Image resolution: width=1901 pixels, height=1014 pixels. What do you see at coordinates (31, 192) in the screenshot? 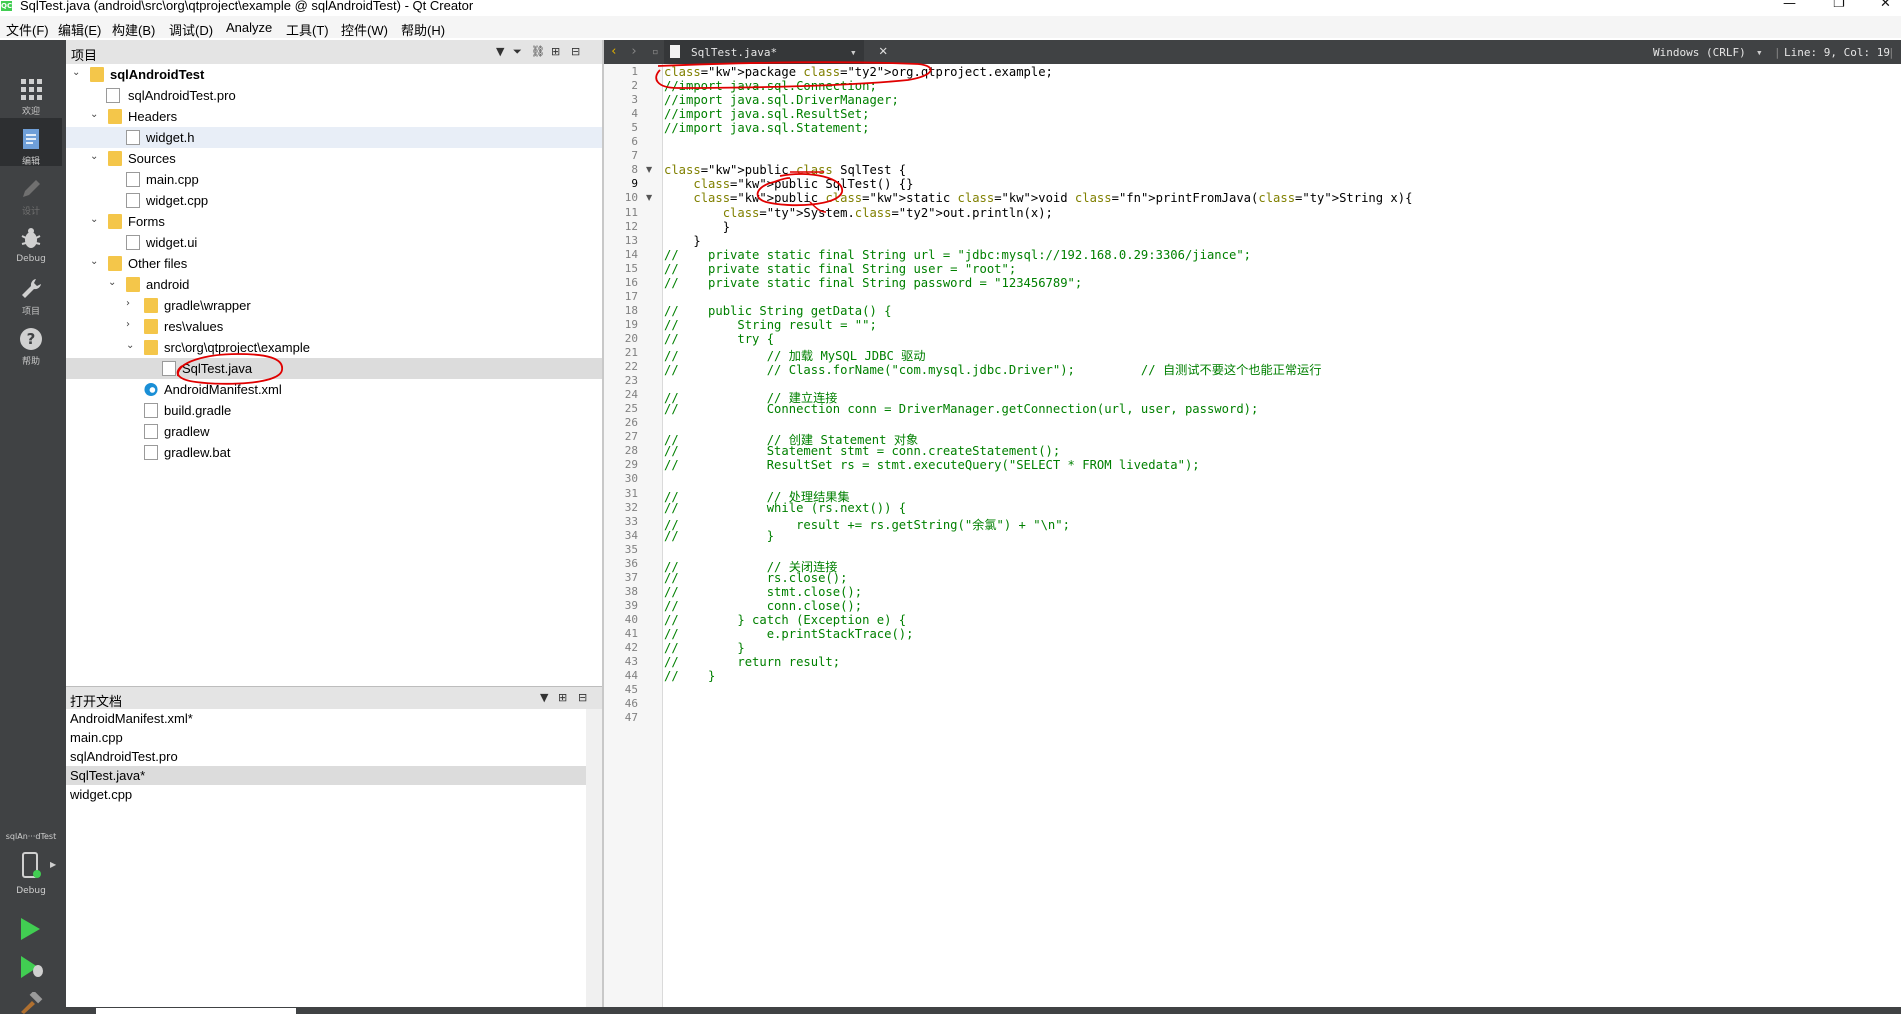
I see `mode-design: 设计` at bounding box center [31, 192].